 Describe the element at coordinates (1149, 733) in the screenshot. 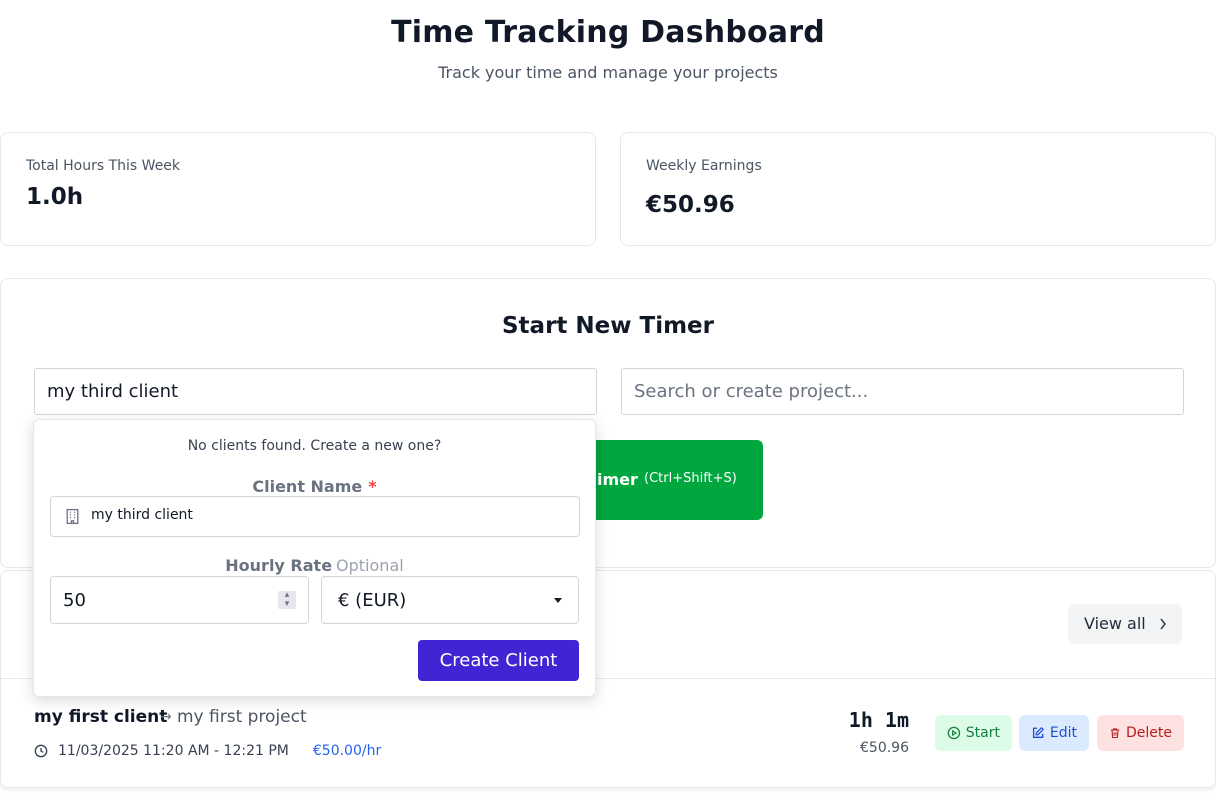

I see `entry-delete-label: Delete` at that location.